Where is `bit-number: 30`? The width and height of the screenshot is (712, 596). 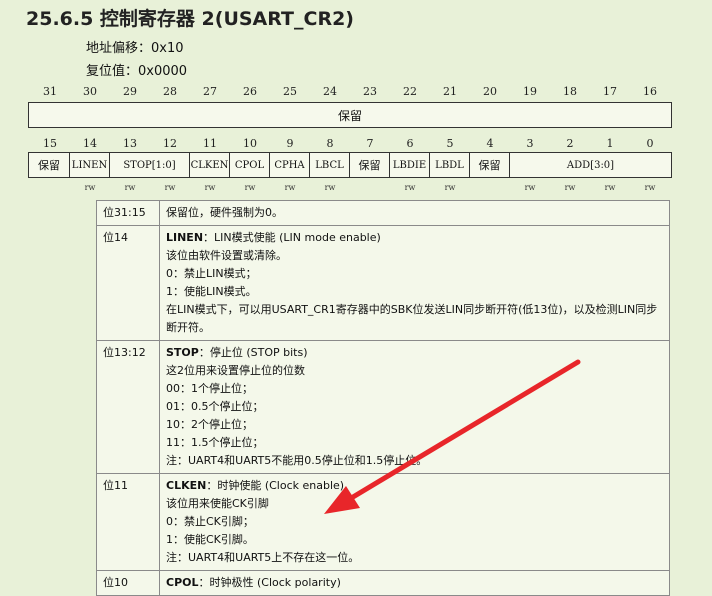 bit-number: 30 is located at coordinates (90, 91).